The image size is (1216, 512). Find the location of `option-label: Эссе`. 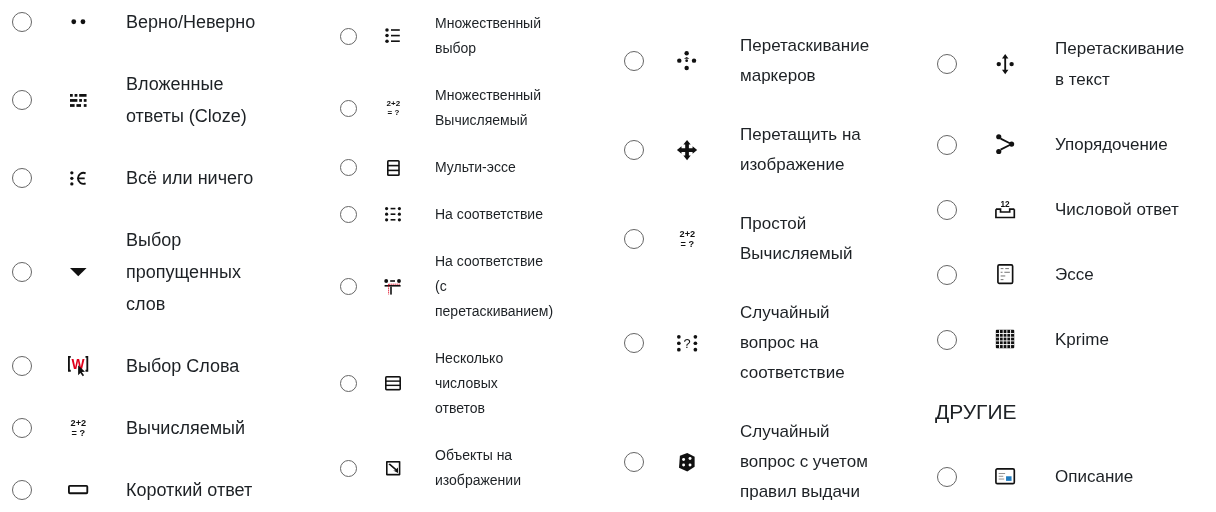

option-label: Эссе is located at coordinates (1074, 274).